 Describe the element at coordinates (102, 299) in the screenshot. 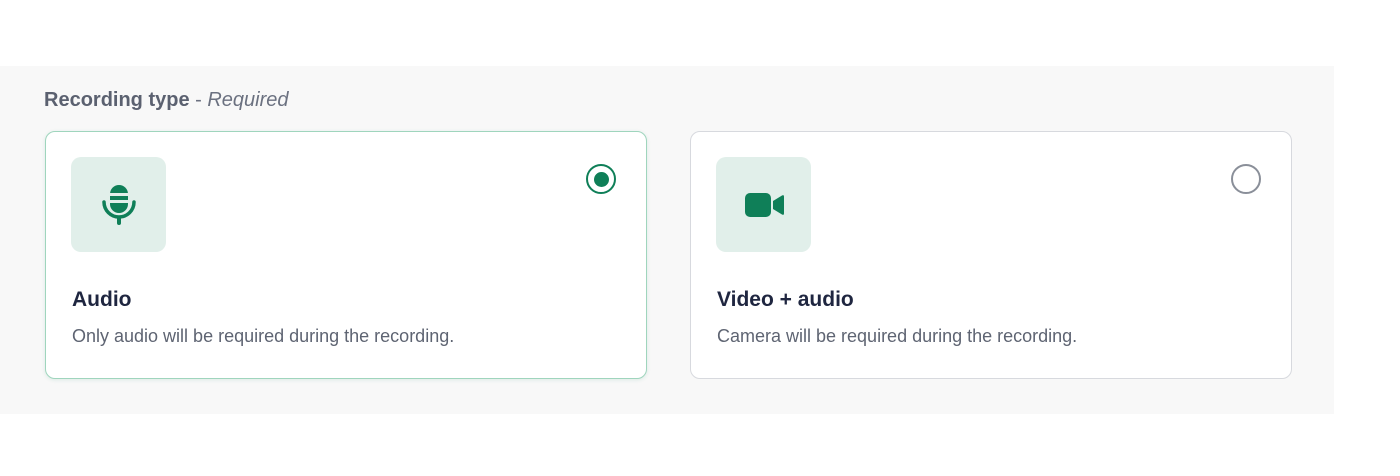

I see `option-title-audio: Audio` at that location.